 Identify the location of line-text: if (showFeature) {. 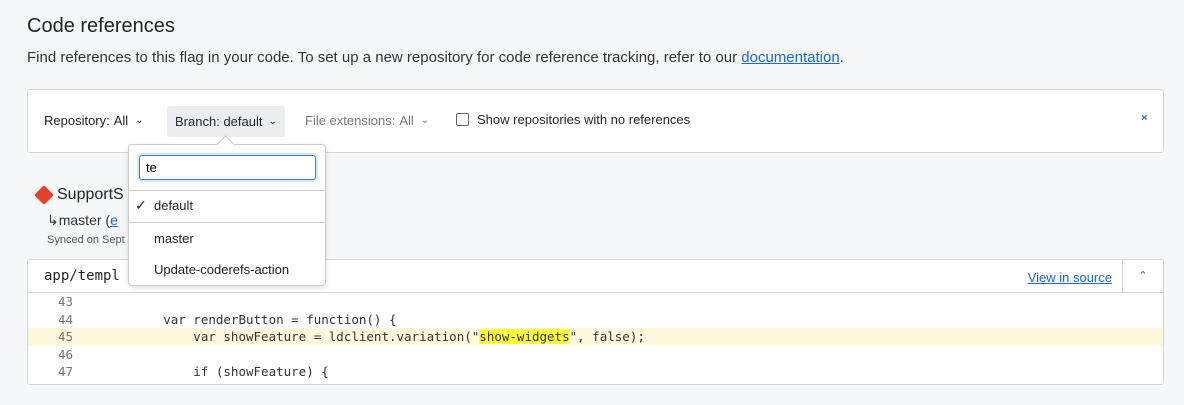
(201, 372).